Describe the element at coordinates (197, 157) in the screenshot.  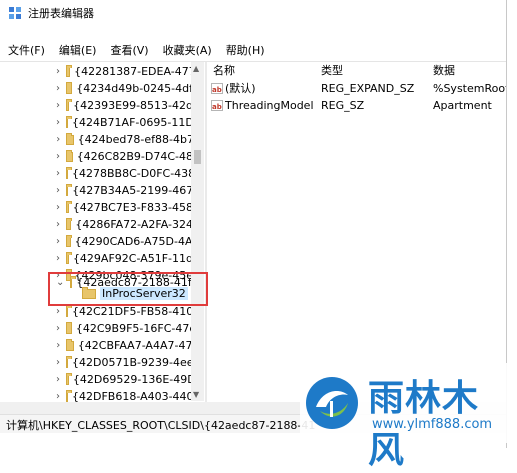
I see `scroll-thumb` at that location.